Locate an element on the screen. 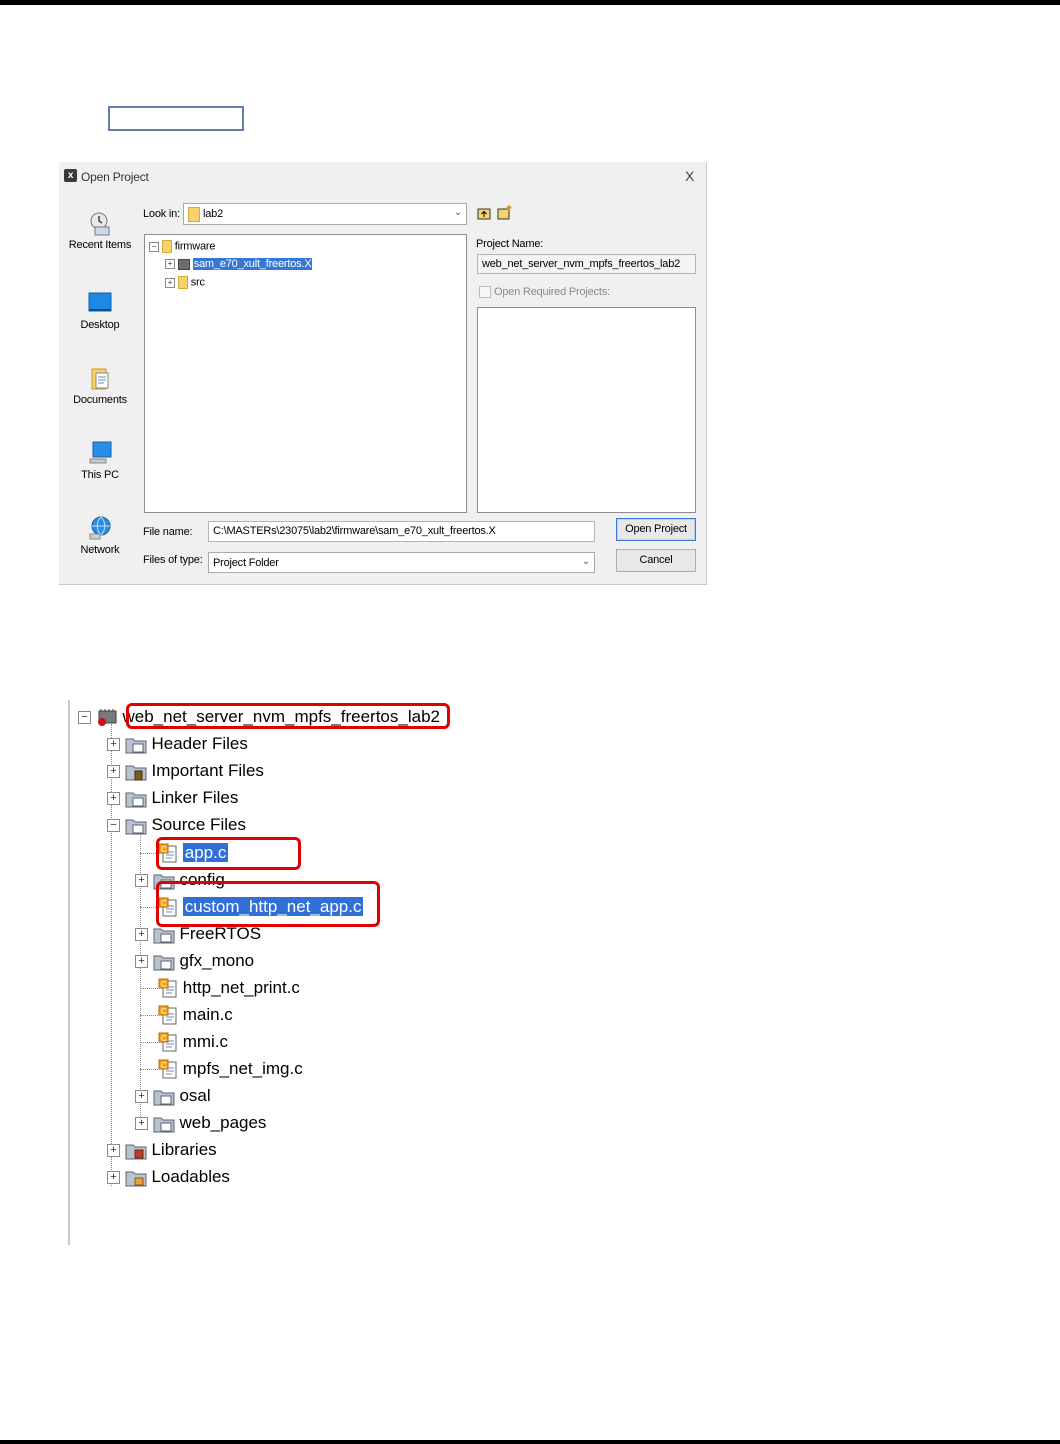 This screenshot has width=1060, height=1444. tree-node-label: src is located at coordinates (197, 282).